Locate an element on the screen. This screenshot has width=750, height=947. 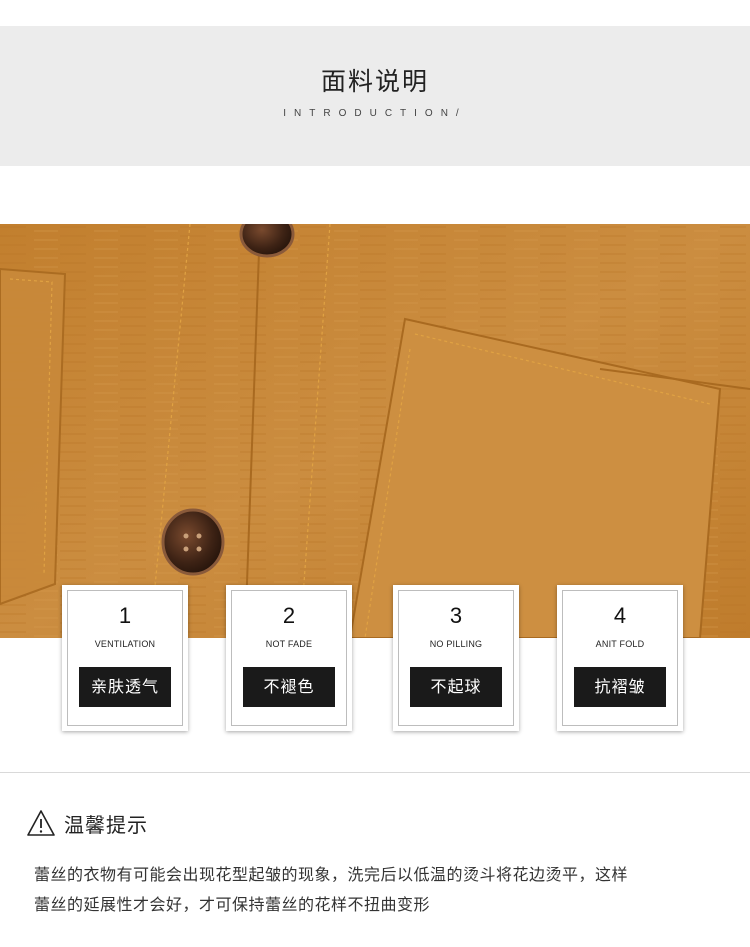
feature-card-1: 1 VENTILATION 亲肤透气 is located at coordinates (125, 658).